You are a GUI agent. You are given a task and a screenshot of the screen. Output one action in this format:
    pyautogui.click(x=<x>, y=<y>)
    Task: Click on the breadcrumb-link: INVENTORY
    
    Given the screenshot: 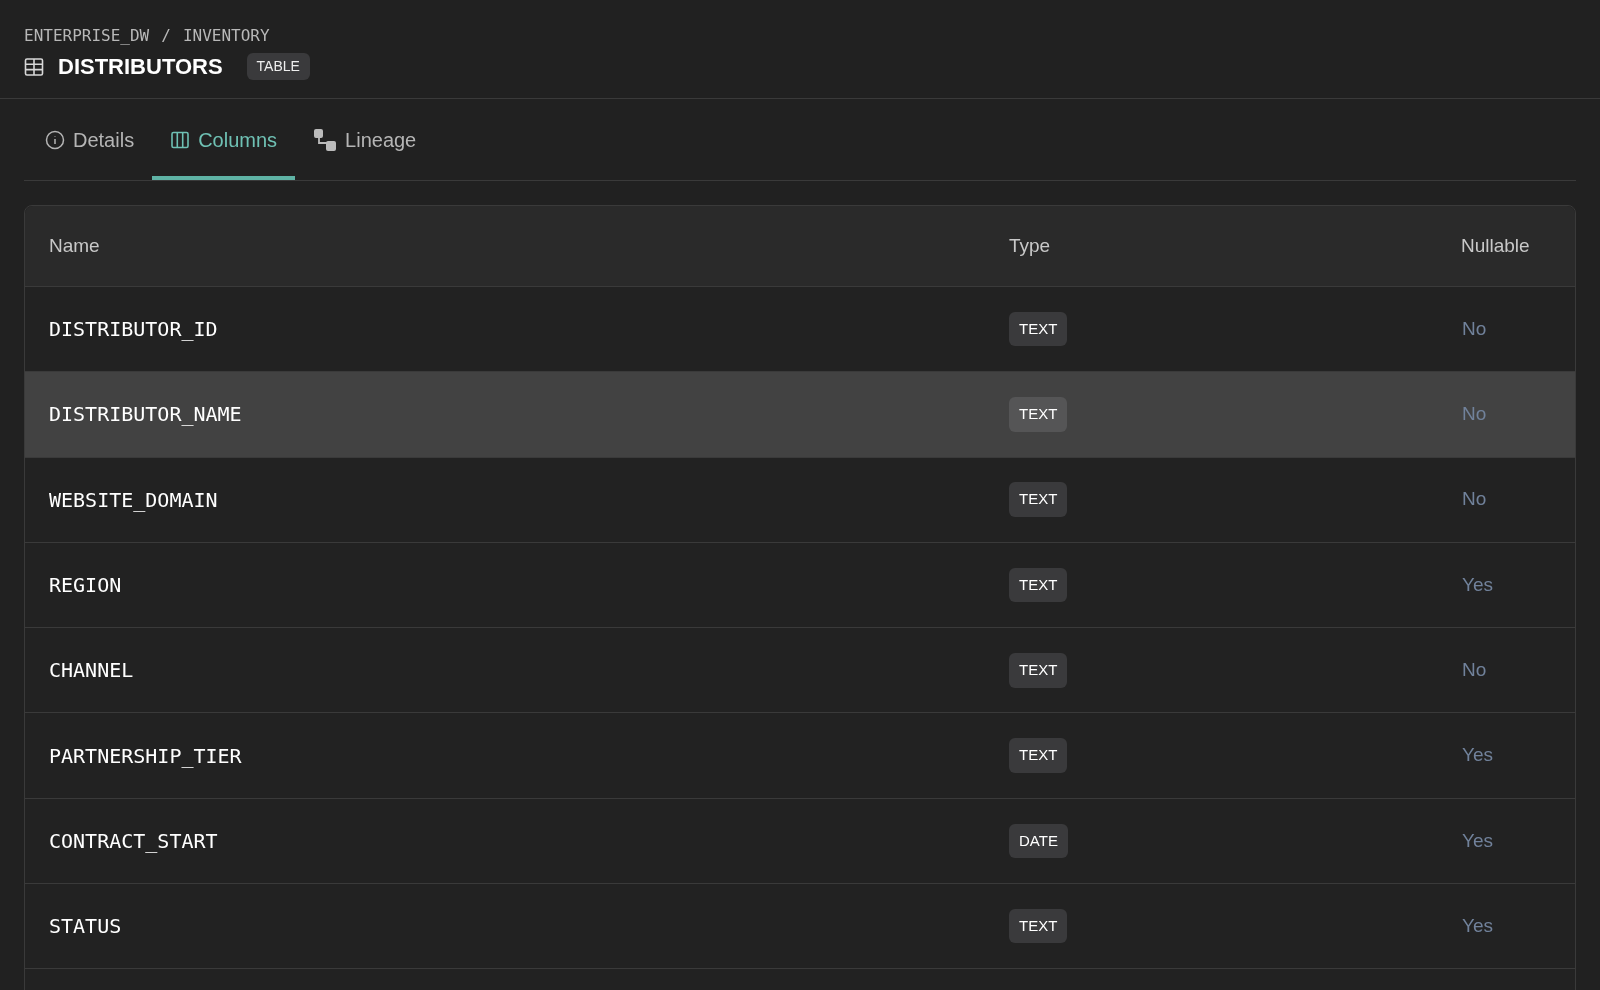 What is the action you would take?
    pyautogui.click(x=226, y=36)
    